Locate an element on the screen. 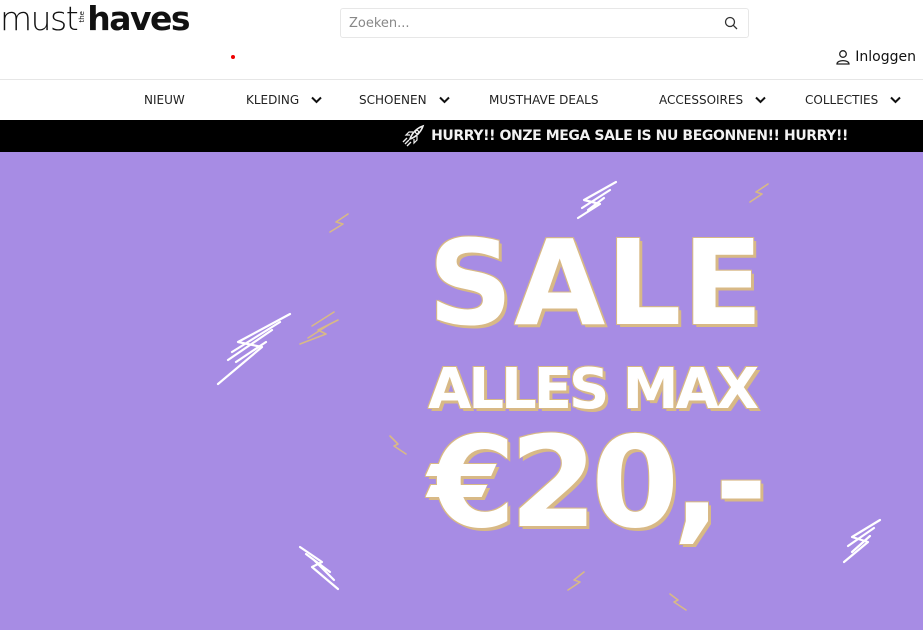  nav-label: SCHOENEN is located at coordinates (393, 100).